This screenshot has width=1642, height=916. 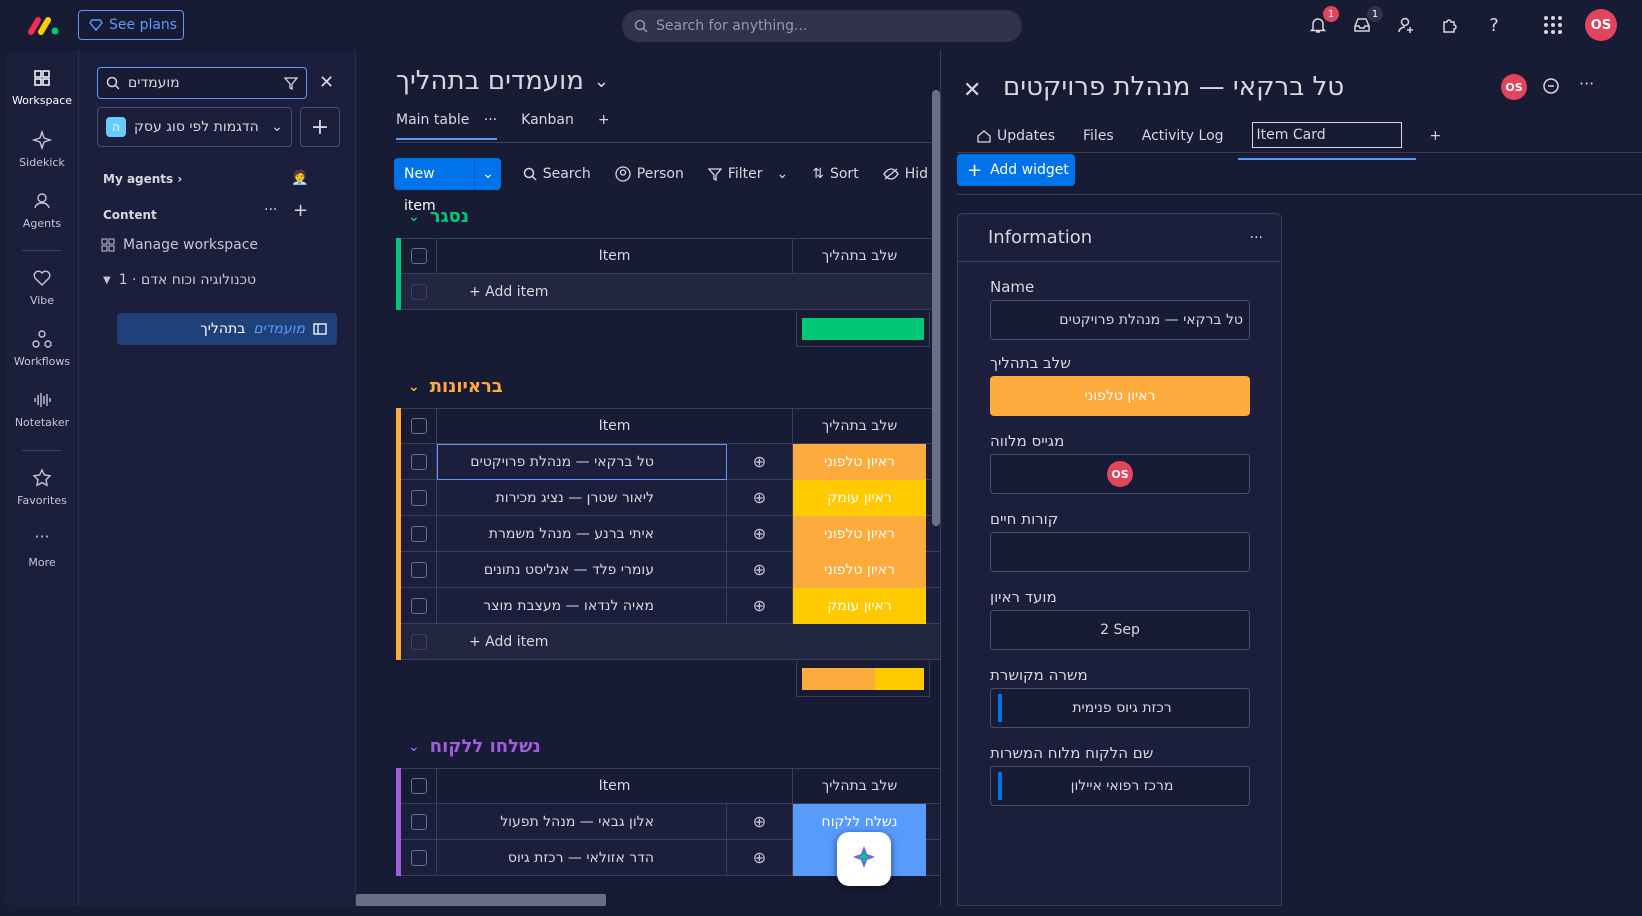 I want to click on toolbar-filter-button: Filter ⌄, so click(x=748, y=174).